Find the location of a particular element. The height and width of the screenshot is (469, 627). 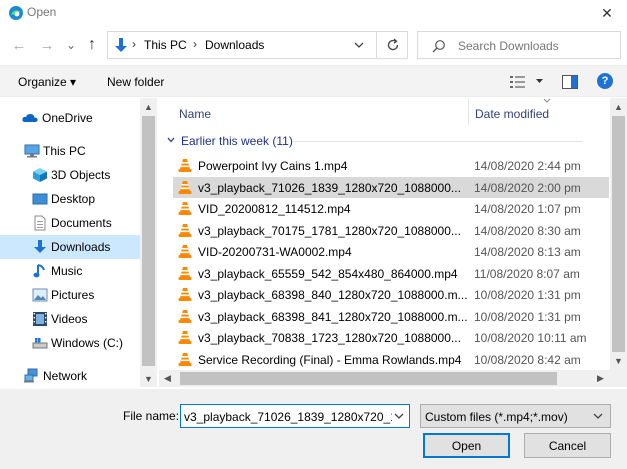

view-options-icon is located at coordinates (518, 82).